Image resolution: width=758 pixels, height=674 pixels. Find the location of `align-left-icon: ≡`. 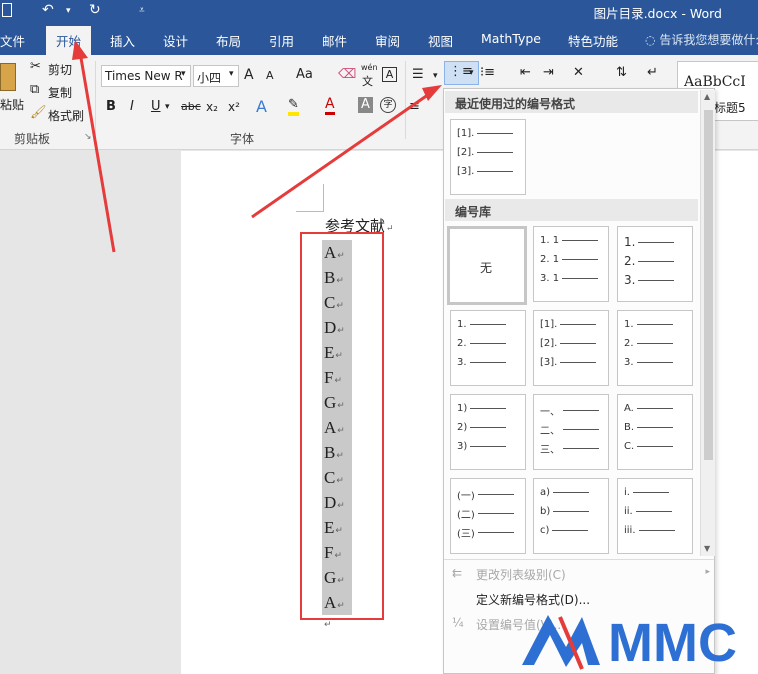

align-left-icon: ≡ is located at coordinates (414, 106).